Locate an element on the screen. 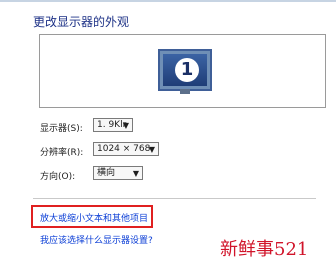 The height and width of the screenshot is (267, 336). resolution-select-value: 1024 × 768 is located at coordinates (124, 149).